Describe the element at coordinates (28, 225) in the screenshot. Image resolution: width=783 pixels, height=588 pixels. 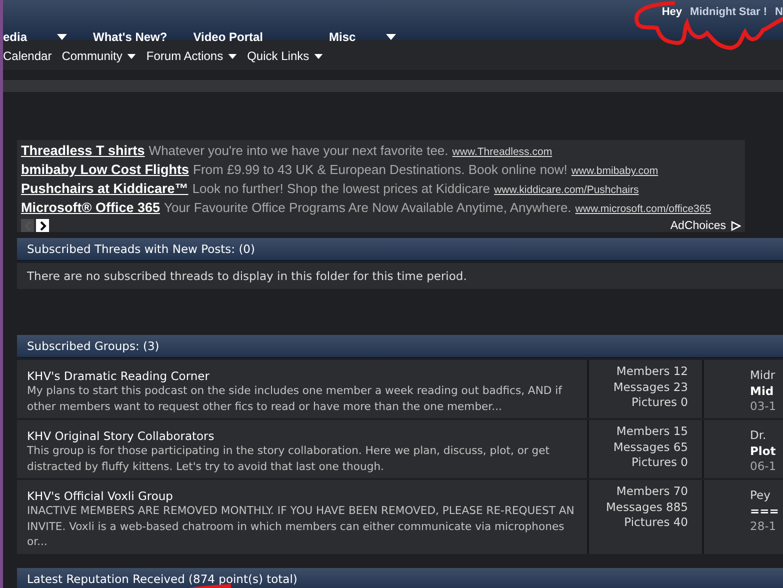
I see `chevron-left-icon` at that location.